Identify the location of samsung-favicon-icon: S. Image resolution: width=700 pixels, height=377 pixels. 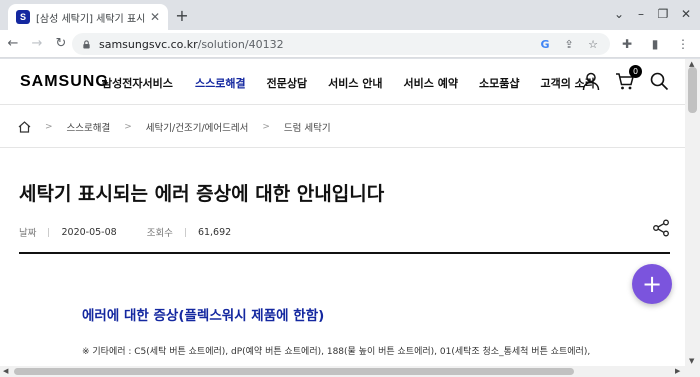
(23, 17).